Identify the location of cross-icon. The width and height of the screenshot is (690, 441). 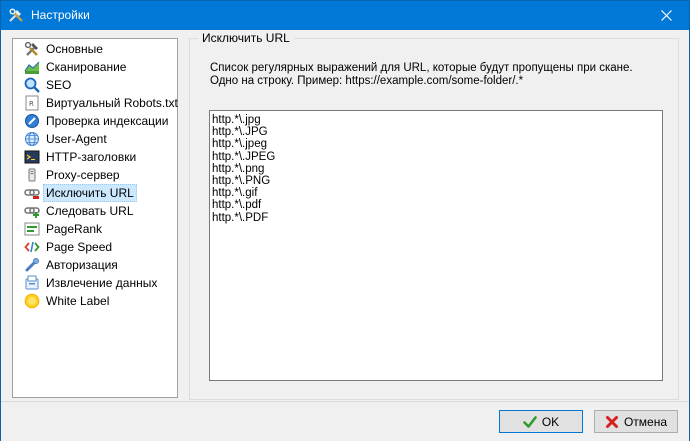
(611, 421).